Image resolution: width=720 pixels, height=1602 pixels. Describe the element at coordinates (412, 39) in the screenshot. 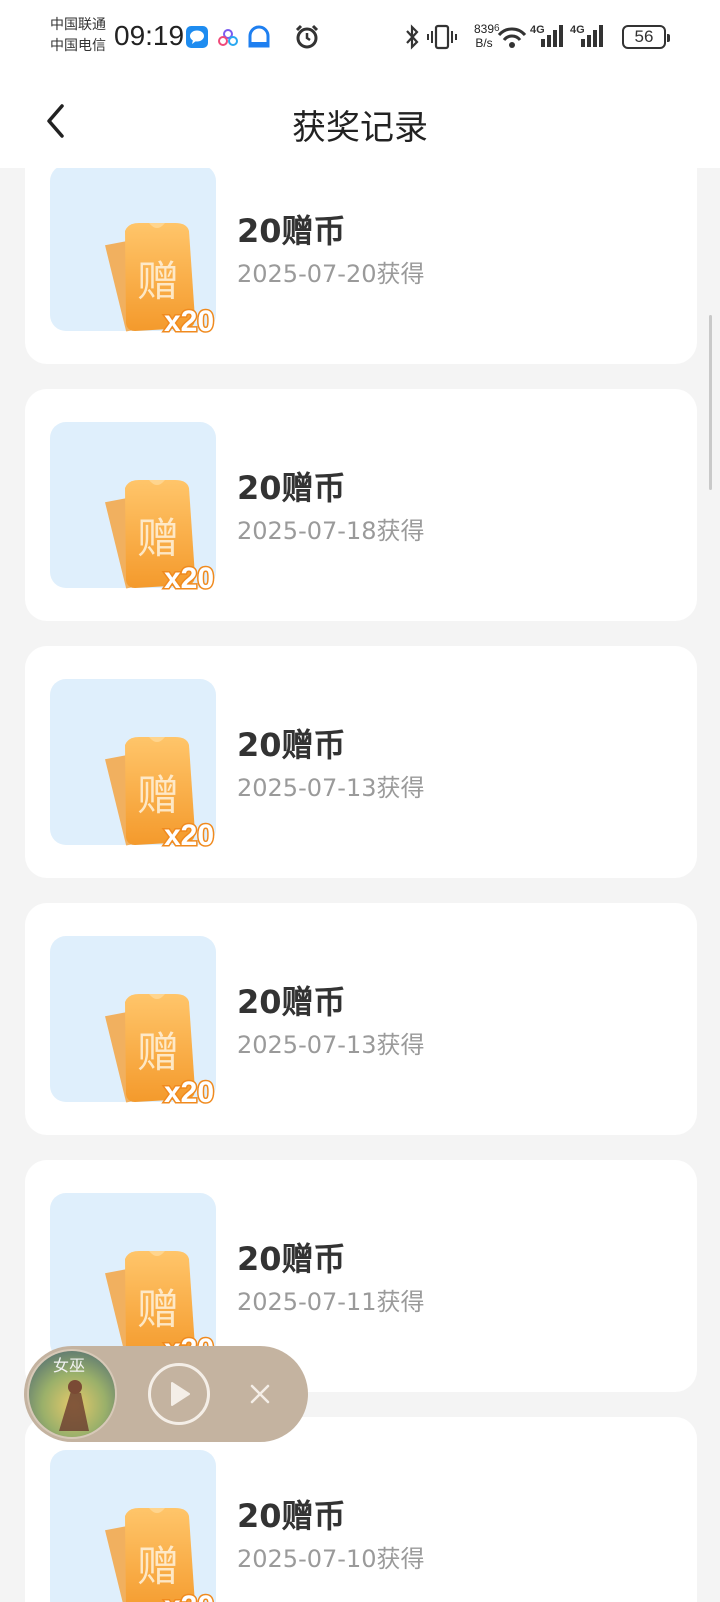

I see `bluetooth-icon` at that location.